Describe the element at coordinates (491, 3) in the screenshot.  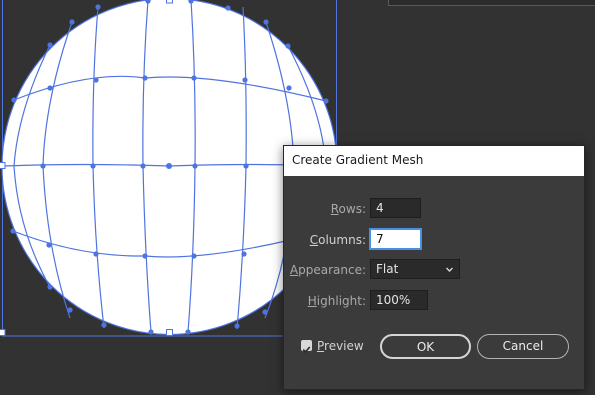
I see `panel-edge` at that location.